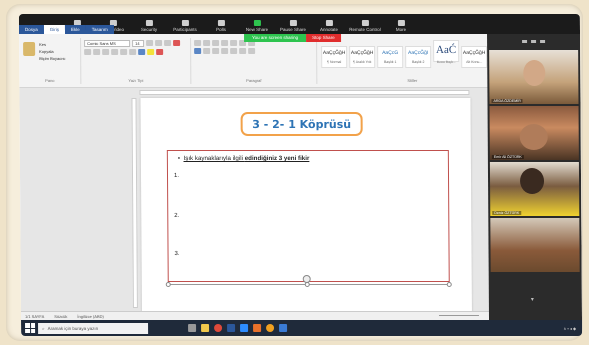 The image size is (589, 345). I want to click on taskbar-apps, so click(238, 328).